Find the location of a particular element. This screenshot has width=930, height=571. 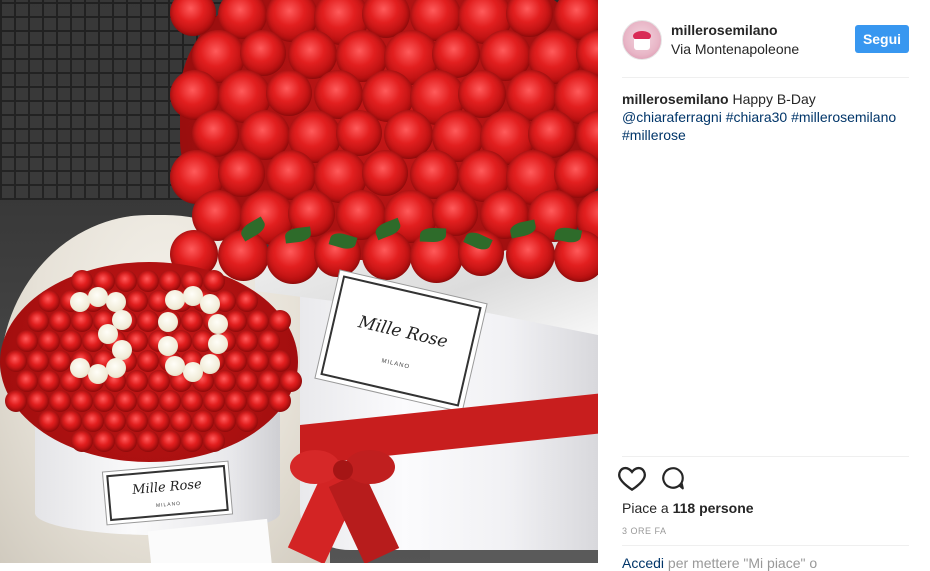

login-link: Accedi is located at coordinates (643, 563).